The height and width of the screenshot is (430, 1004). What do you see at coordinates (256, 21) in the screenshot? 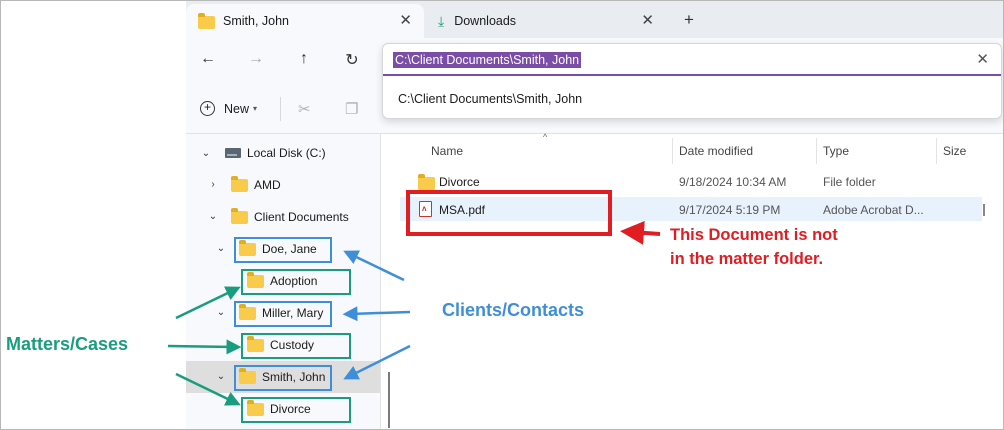
I see `tab-label: Smith, John` at bounding box center [256, 21].